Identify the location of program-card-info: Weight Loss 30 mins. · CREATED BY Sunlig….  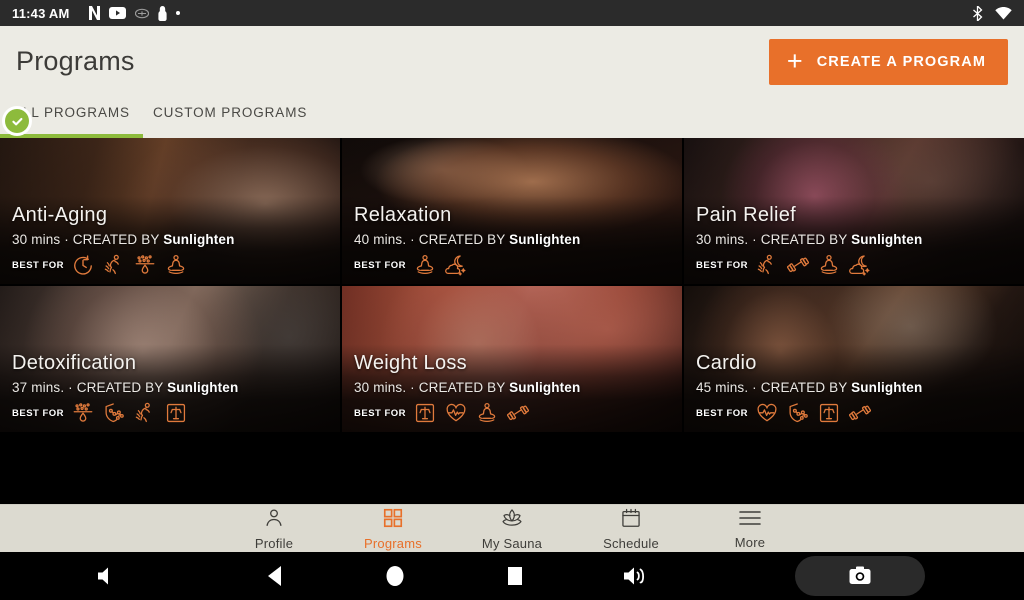
(514, 388).